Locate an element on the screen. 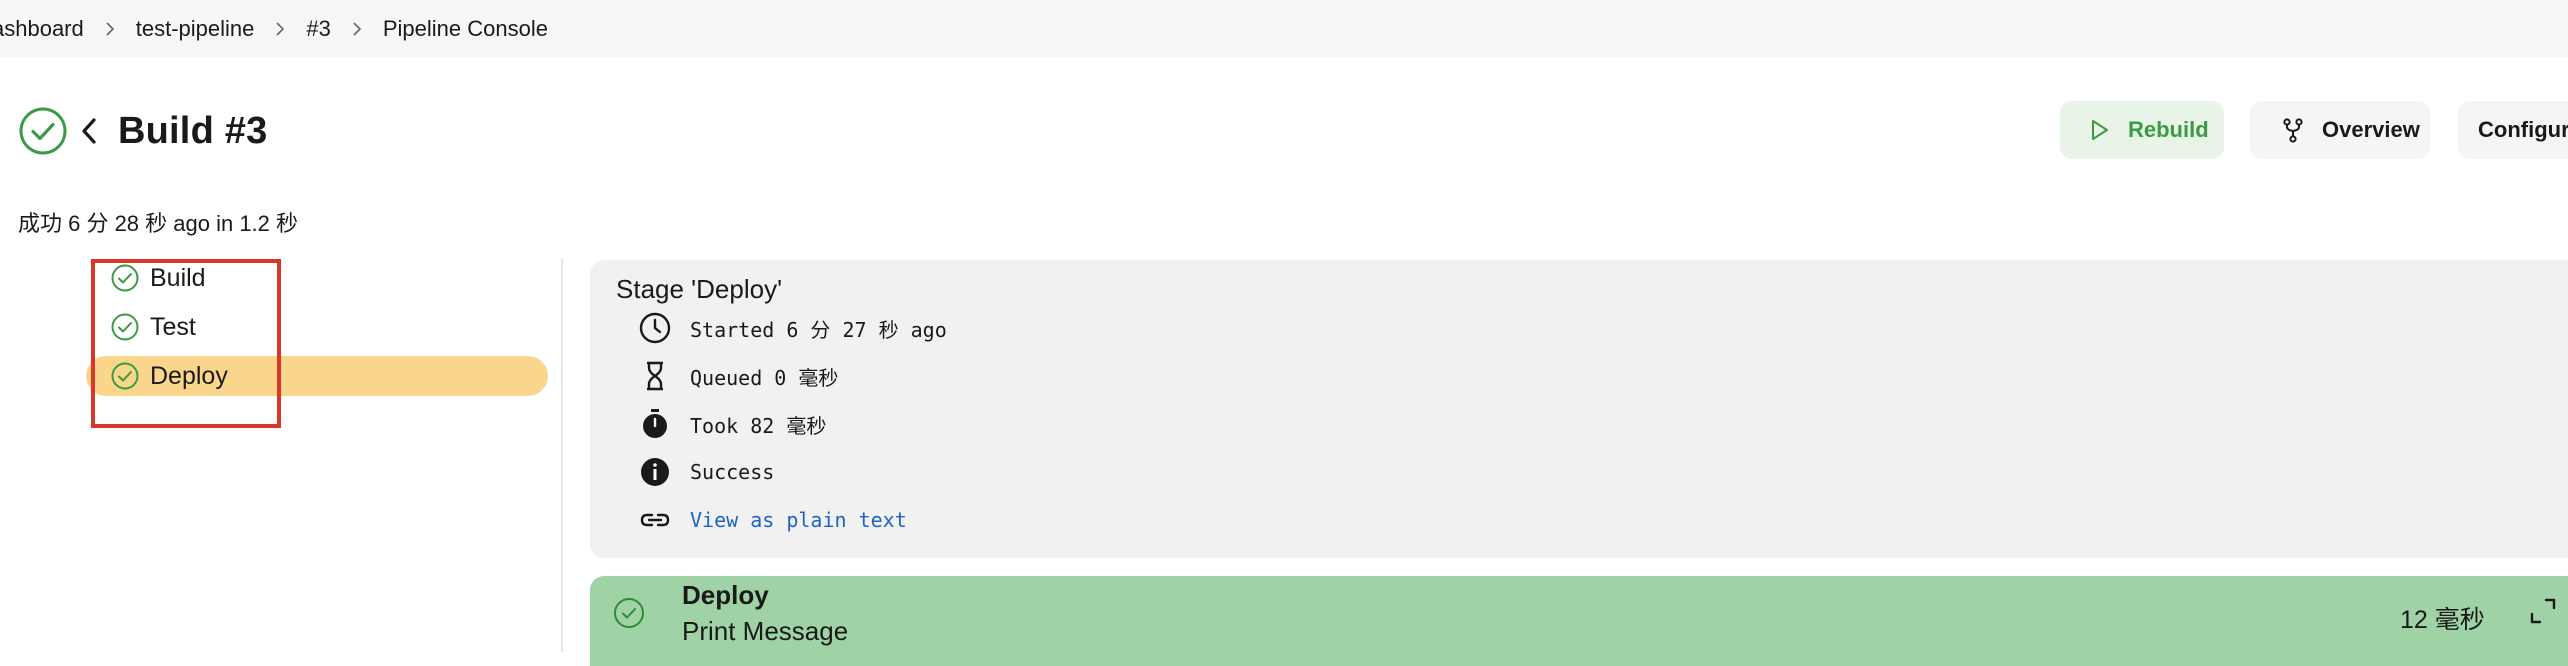 This screenshot has height=666, width=2568. stage-list: Build Test Deploy is located at coordinates (317, 331).